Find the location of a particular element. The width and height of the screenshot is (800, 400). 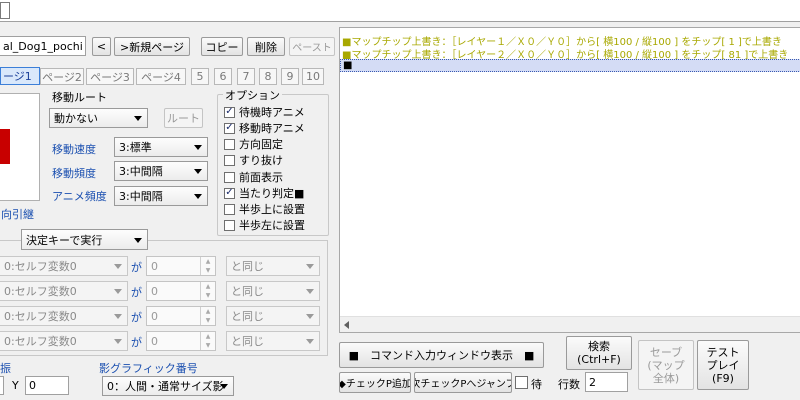

tab-page-7: 7 is located at coordinates (246, 76).